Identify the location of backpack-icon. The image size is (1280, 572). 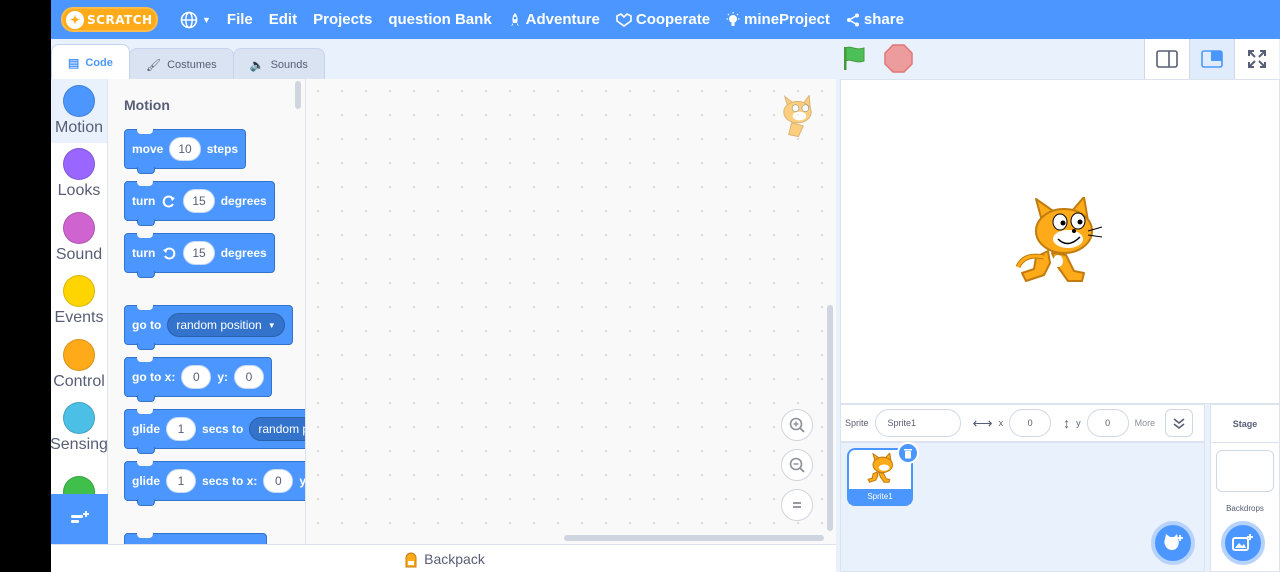
(411, 559).